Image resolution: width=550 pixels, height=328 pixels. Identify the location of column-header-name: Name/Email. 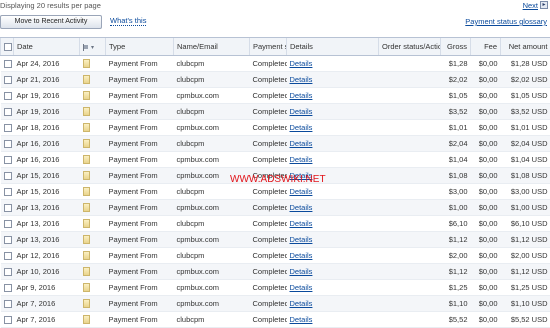
(212, 47).